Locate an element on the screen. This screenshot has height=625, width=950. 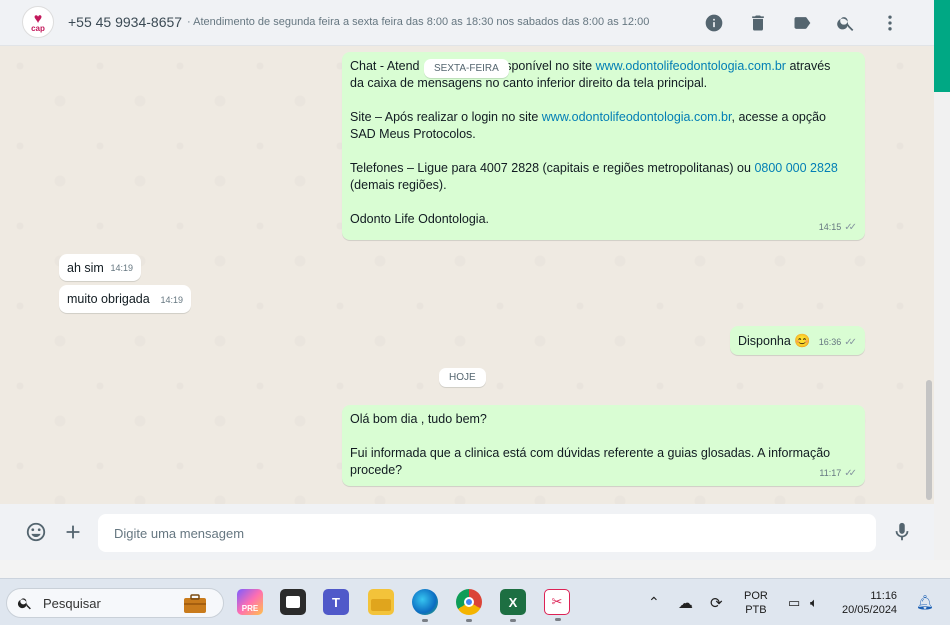
tray-overflow-button: ⌃ is located at coordinates (654, 602).